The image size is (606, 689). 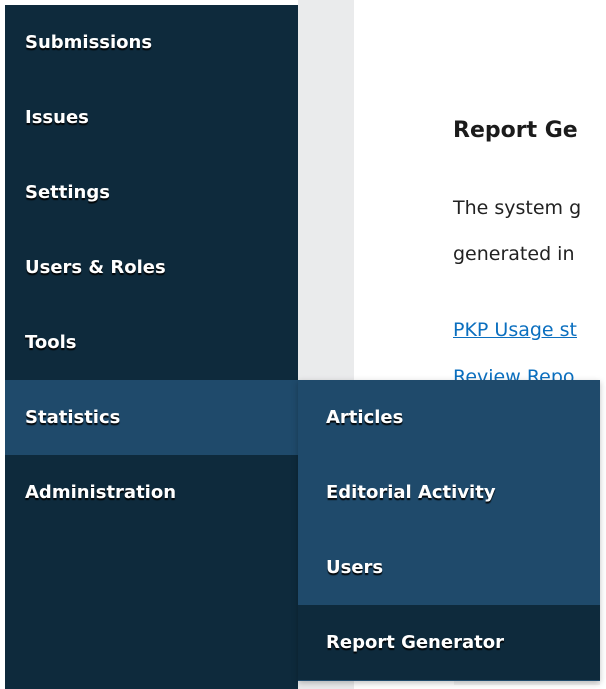 I want to click on sidebar-item-statistics: Statistics, so click(x=151, y=417).